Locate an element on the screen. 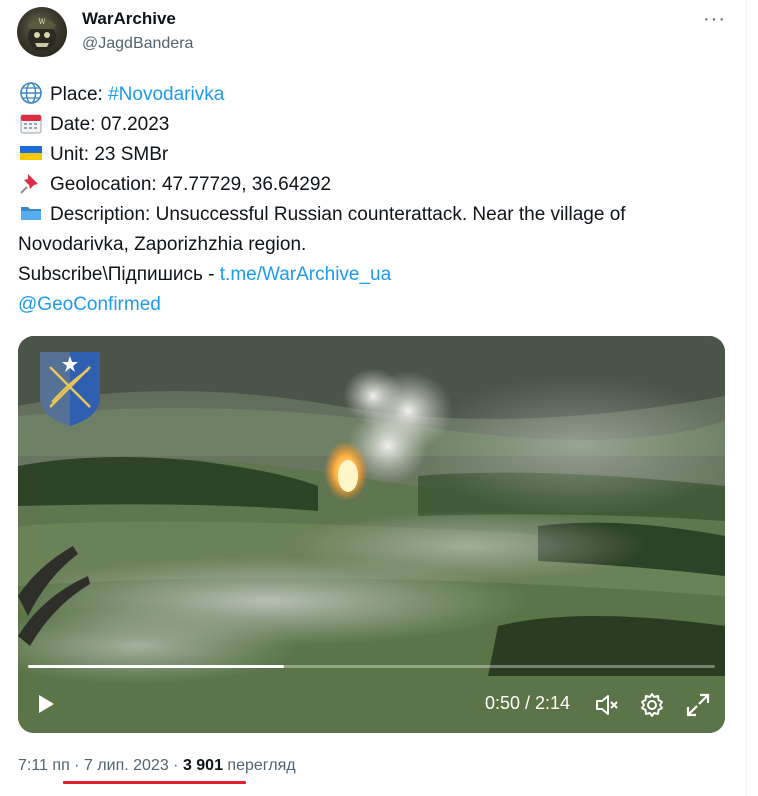 This screenshot has height=796, width=758. tweet-meta: 7:11 пп · 7 лип. 2023 · 3 901 перегляд is located at coordinates (157, 766).